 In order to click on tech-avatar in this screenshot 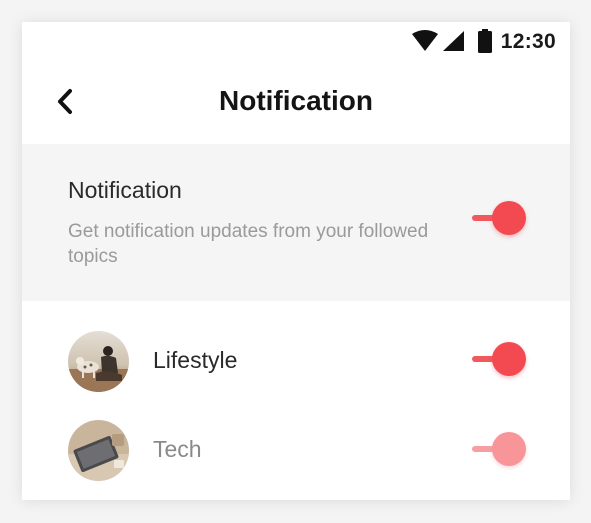, I will do `click(98, 450)`.